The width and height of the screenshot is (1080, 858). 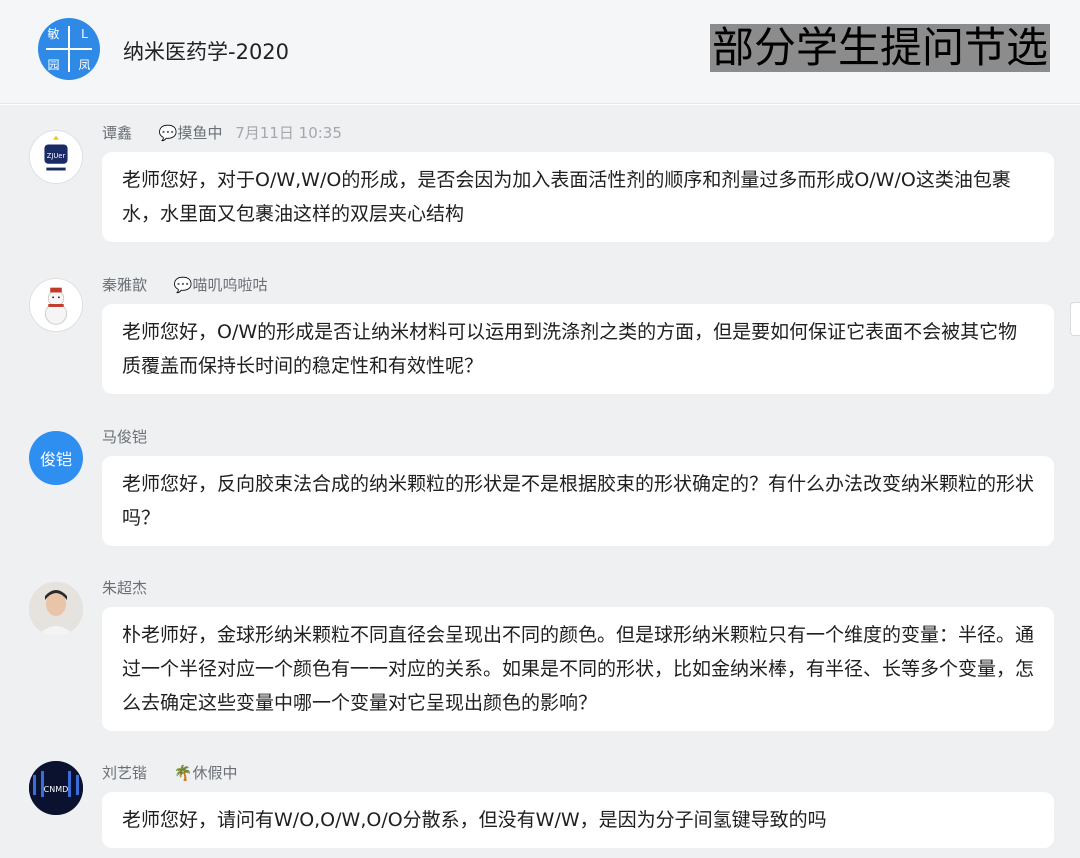 What do you see at coordinates (53, 65) in the screenshot?
I see `group-avatar-char: 园` at bounding box center [53, 65].